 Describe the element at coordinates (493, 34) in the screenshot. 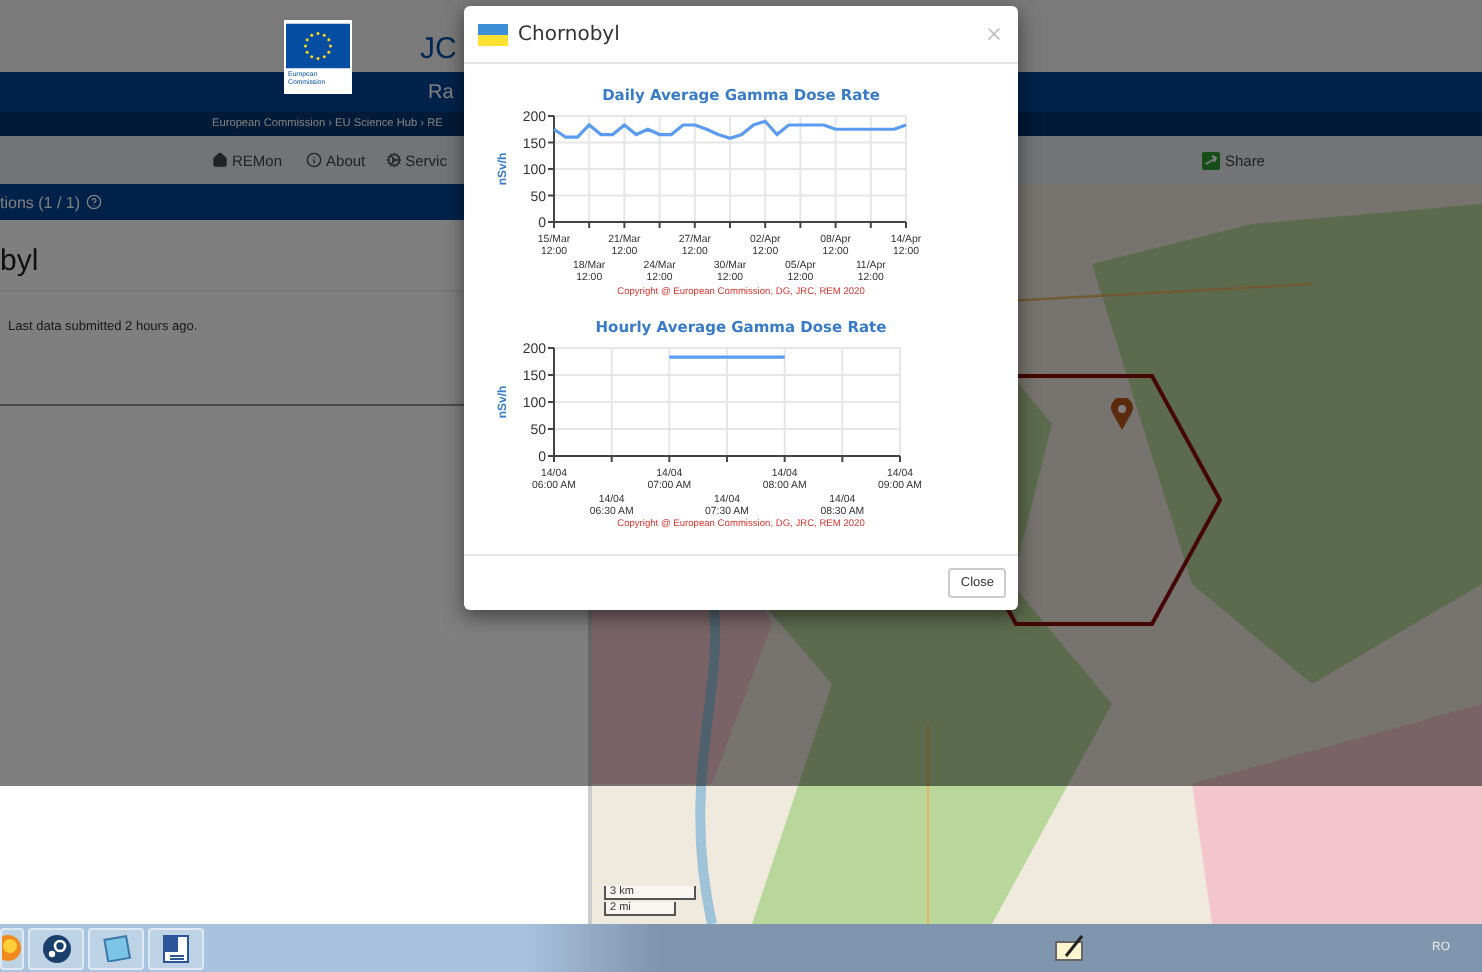

I see `flag-icon` at that location.